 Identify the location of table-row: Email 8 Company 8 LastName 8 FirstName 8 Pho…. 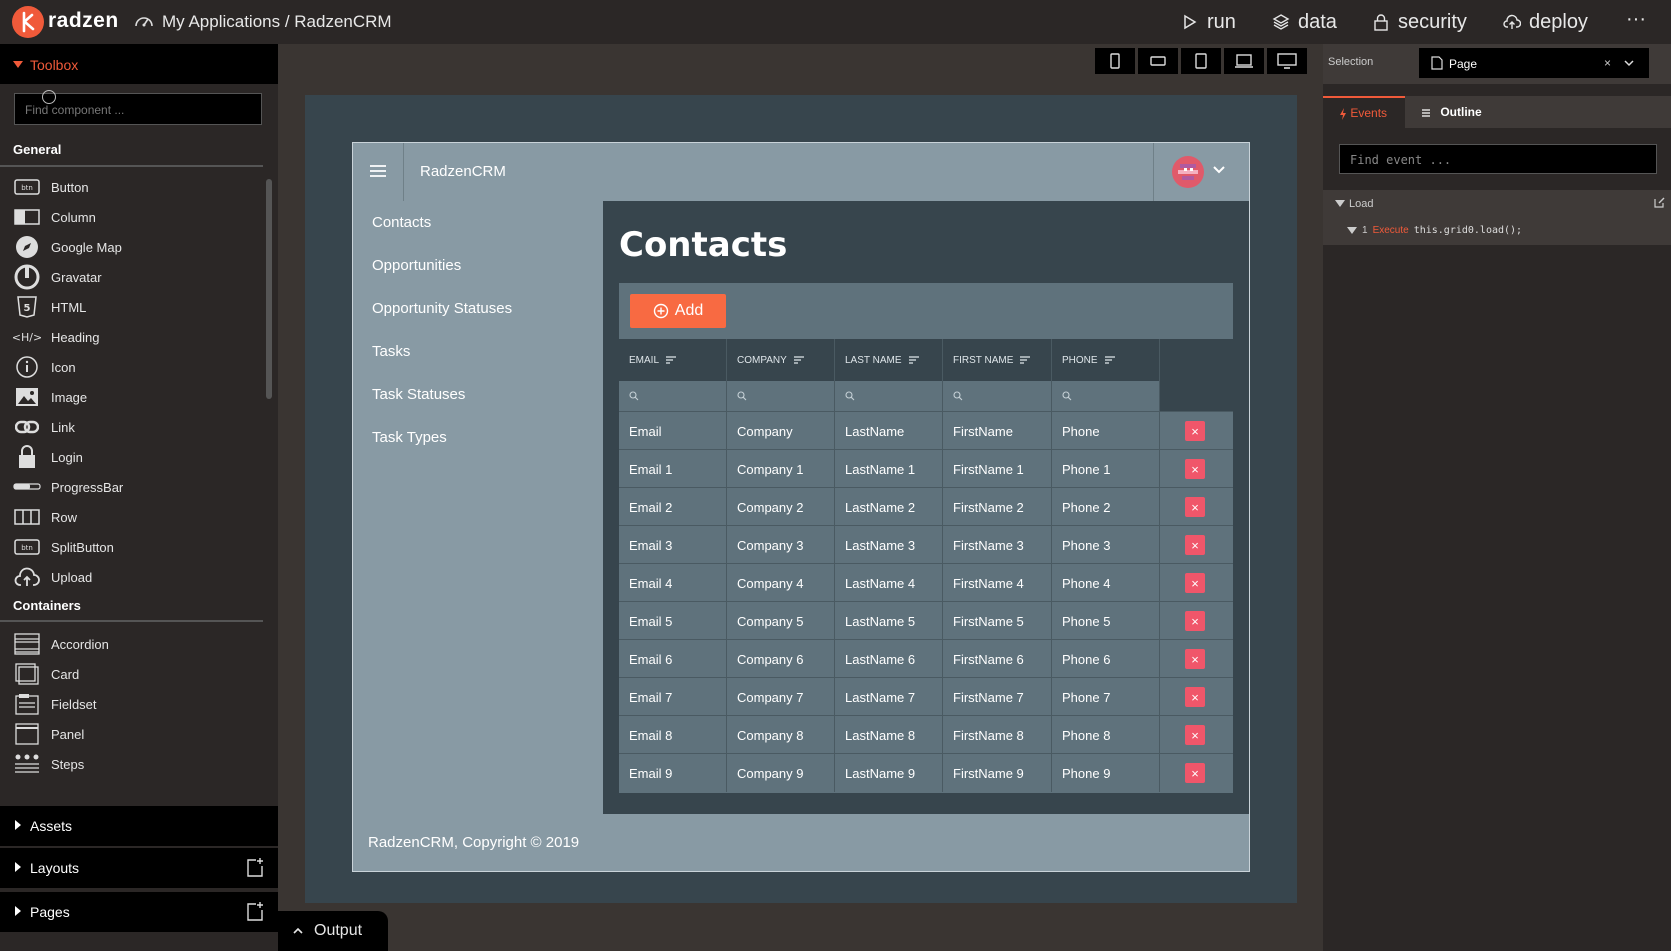
(926, 734).